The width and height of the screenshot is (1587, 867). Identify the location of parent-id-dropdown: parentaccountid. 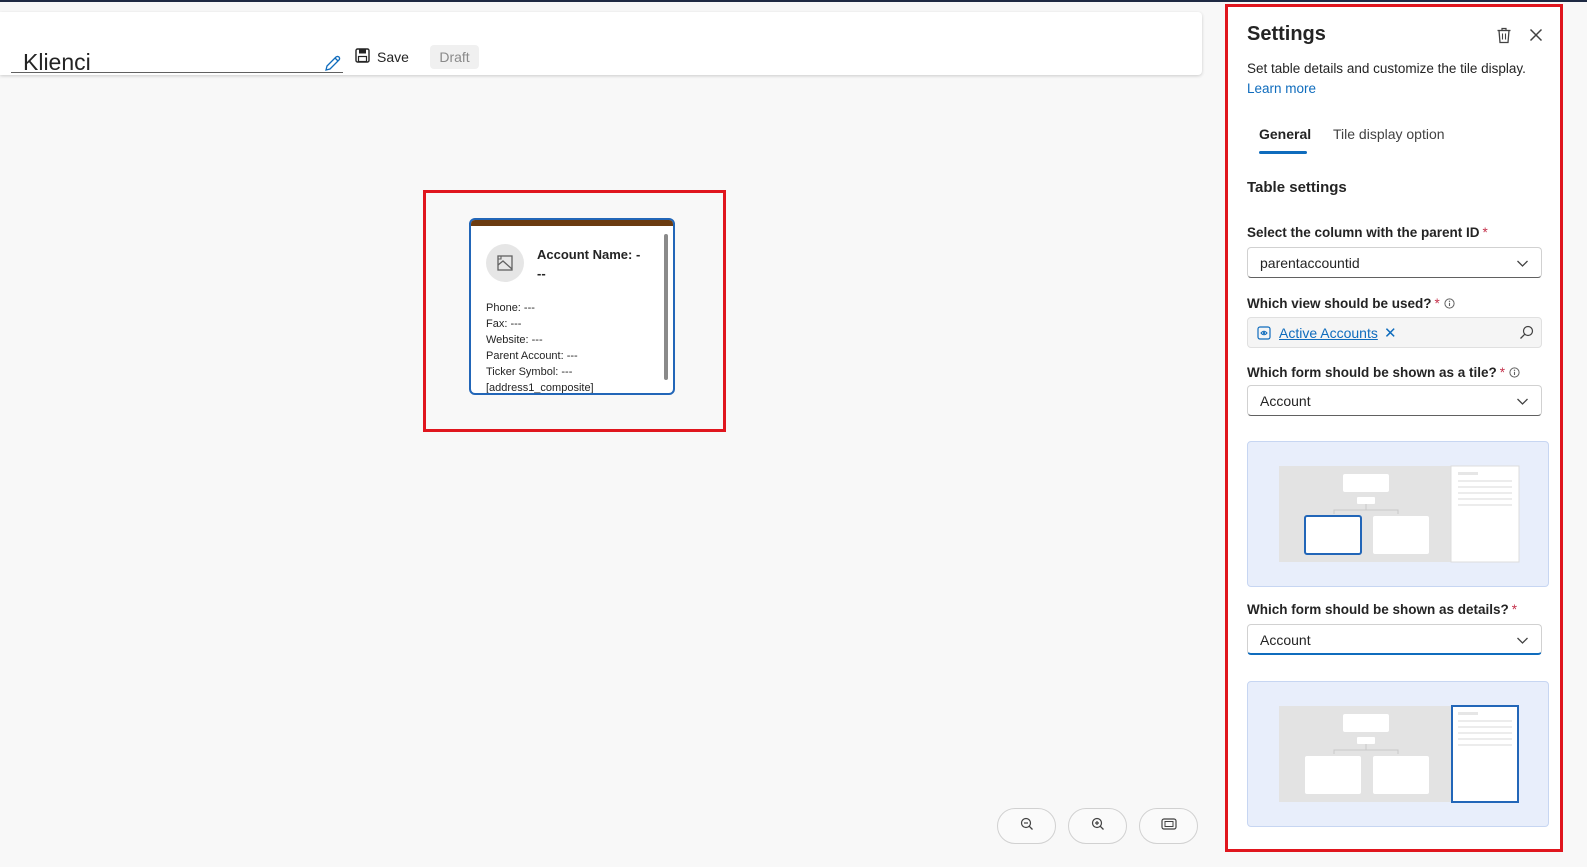
(1394, 262).